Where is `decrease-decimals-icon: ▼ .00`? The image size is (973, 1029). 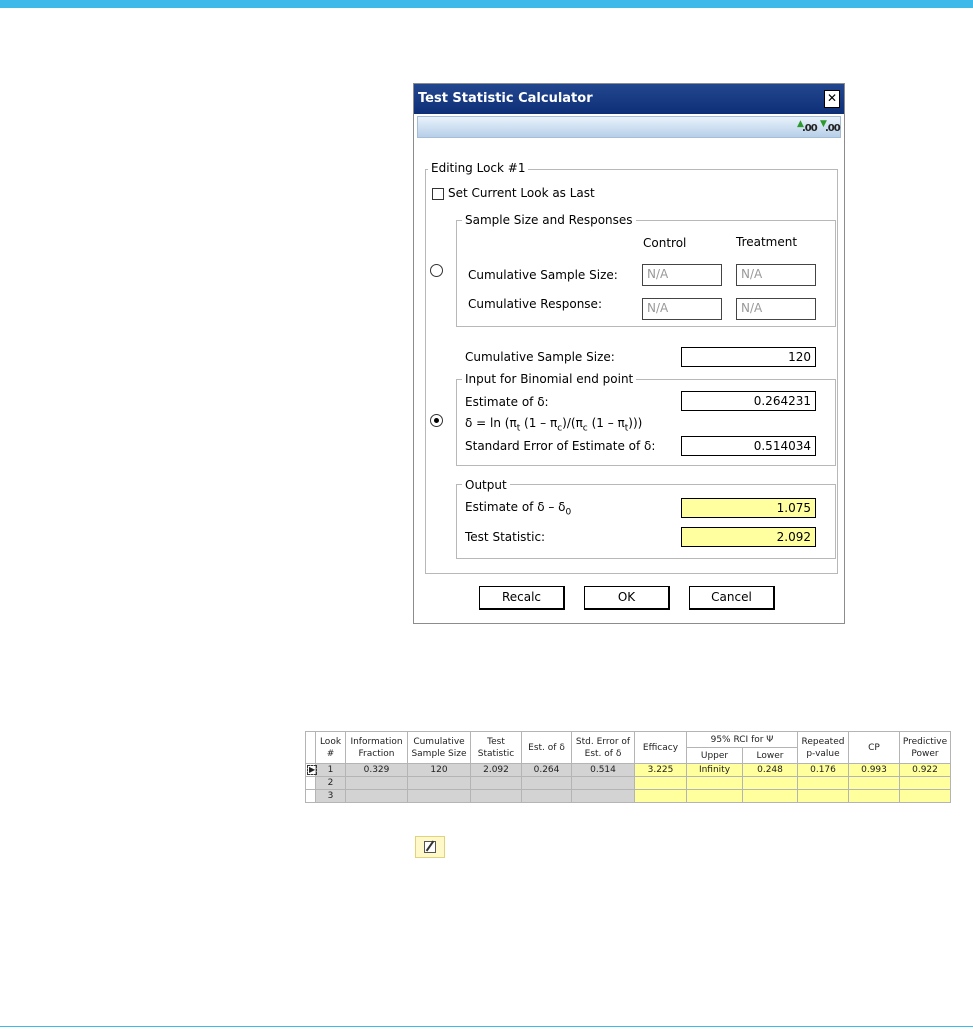
decrease-decimals-icon: ▼ .00 is located at coordinates (830, 126).